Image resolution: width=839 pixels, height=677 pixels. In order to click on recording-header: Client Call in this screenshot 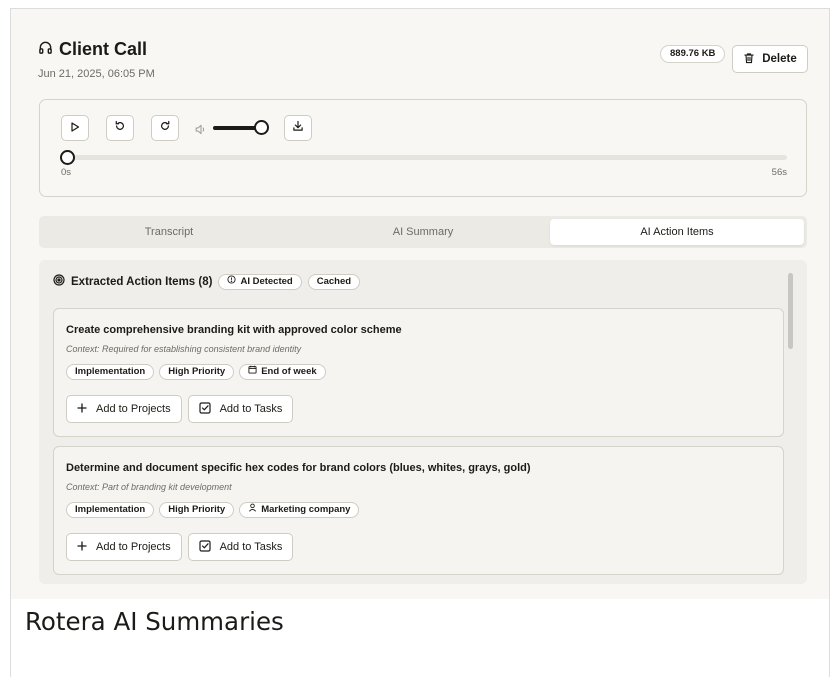, I will do `click(92, 49)`.